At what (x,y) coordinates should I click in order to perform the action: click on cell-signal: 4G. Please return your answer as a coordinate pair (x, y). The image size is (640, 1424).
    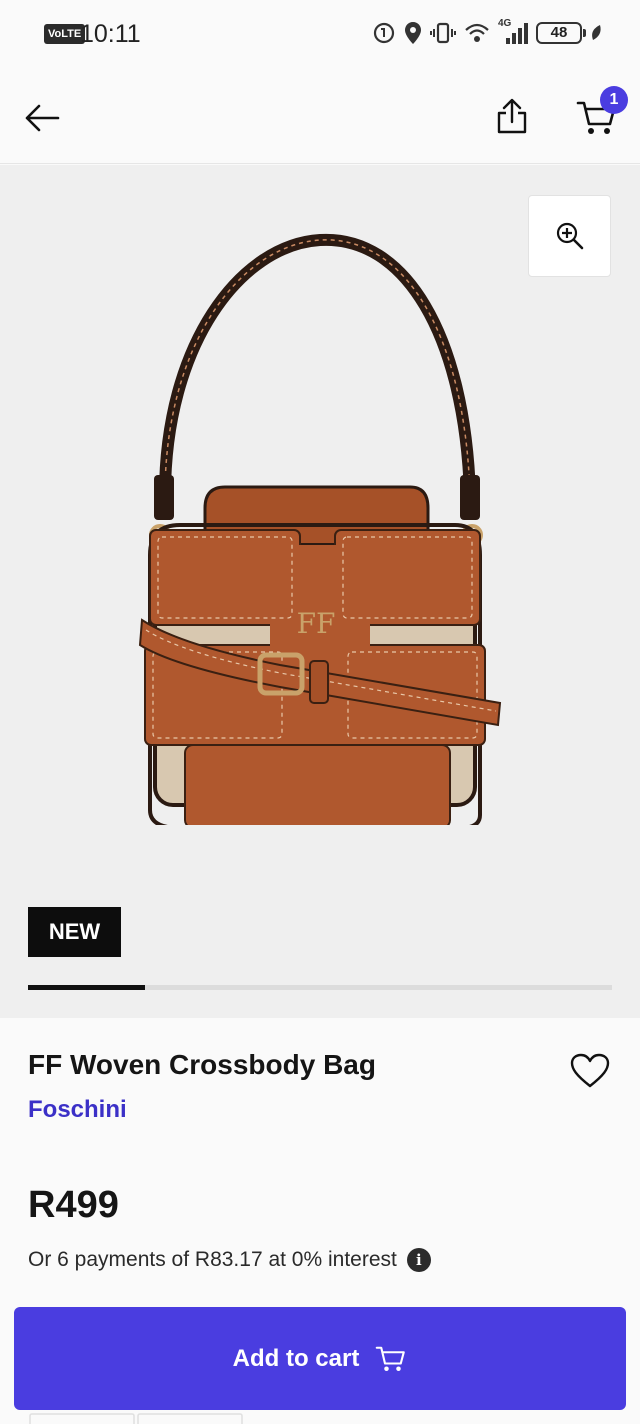
    Looking at the image, I should click on (513, 32).